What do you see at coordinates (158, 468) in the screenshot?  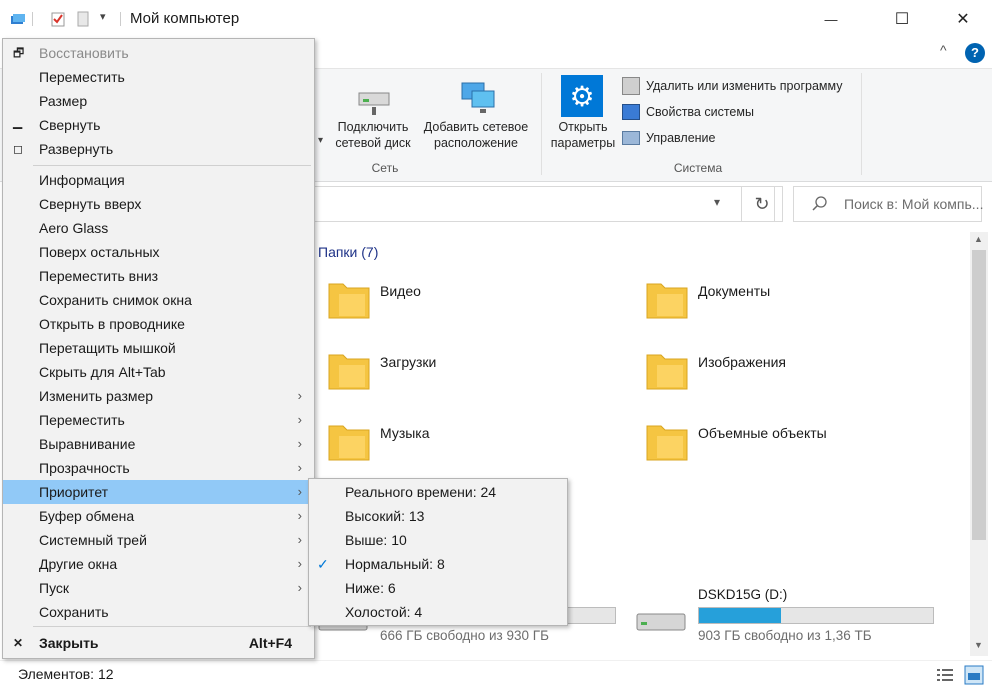 I see `menu-item: Прозрачность ›` at bounding box center [158, 468].